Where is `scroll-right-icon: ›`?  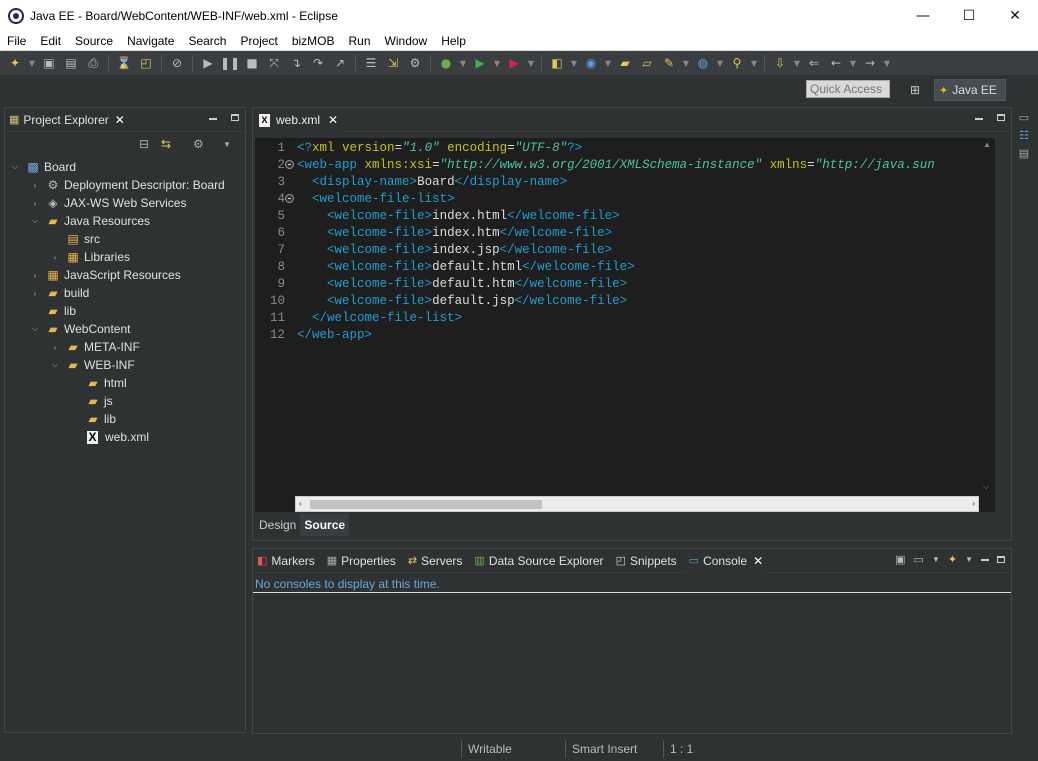 scroll-right-icon: › is located at coordinates (973, 503).